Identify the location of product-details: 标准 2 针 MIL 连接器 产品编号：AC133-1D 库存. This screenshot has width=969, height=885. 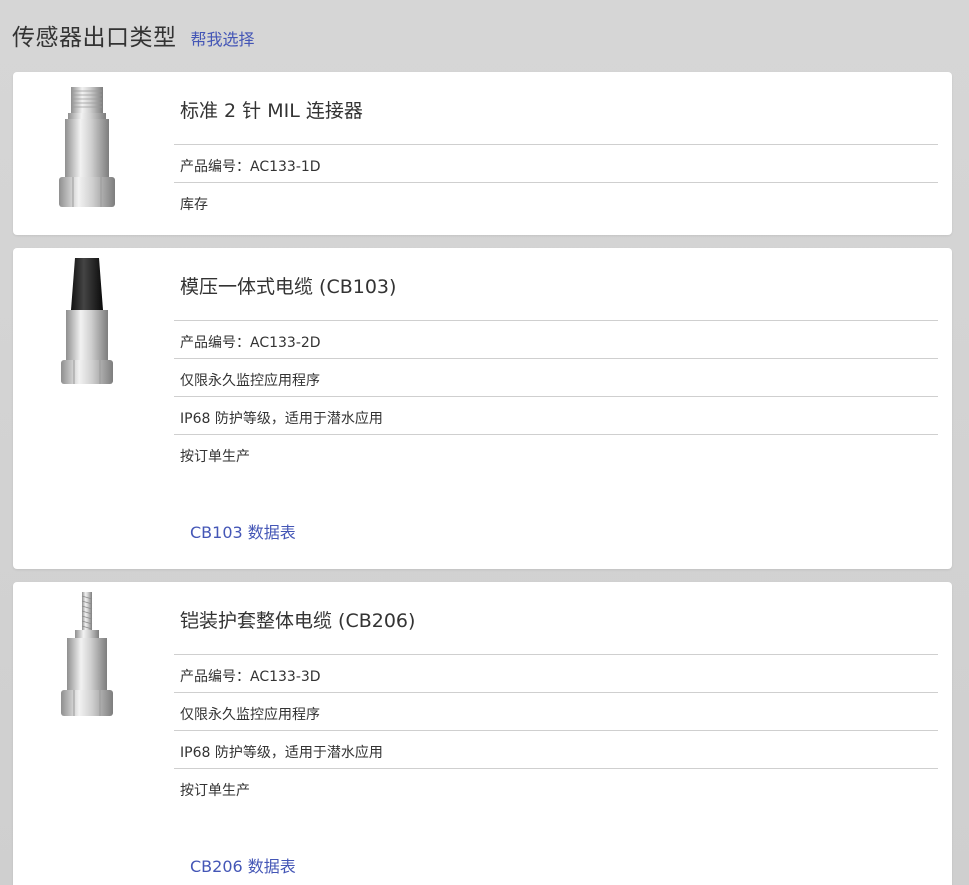
(556, 146).